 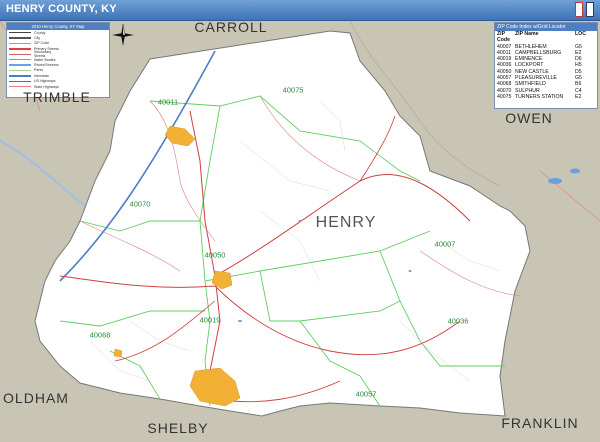 I want to click on legend-label: Water Bodies, so click(x=45, y=59).